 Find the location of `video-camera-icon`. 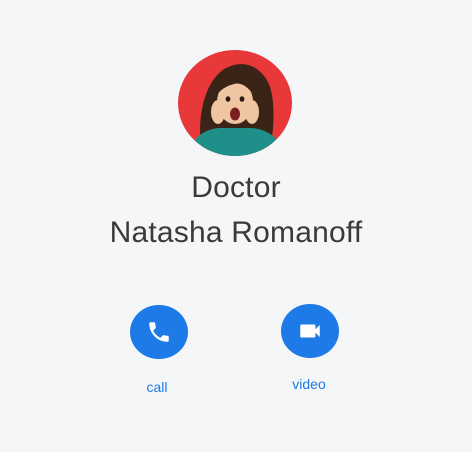

video-camera-icon is located at coordinates (310, 331).